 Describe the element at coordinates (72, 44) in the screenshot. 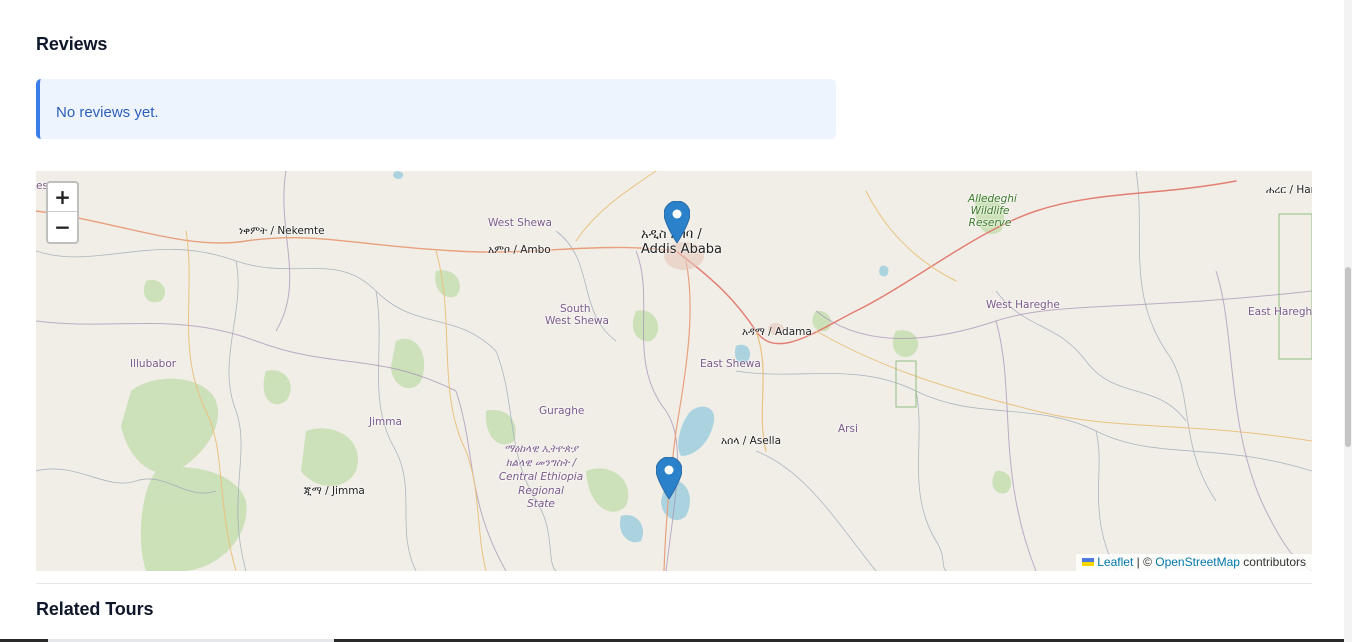

I see `reviews-heading: Reviews` at that location.